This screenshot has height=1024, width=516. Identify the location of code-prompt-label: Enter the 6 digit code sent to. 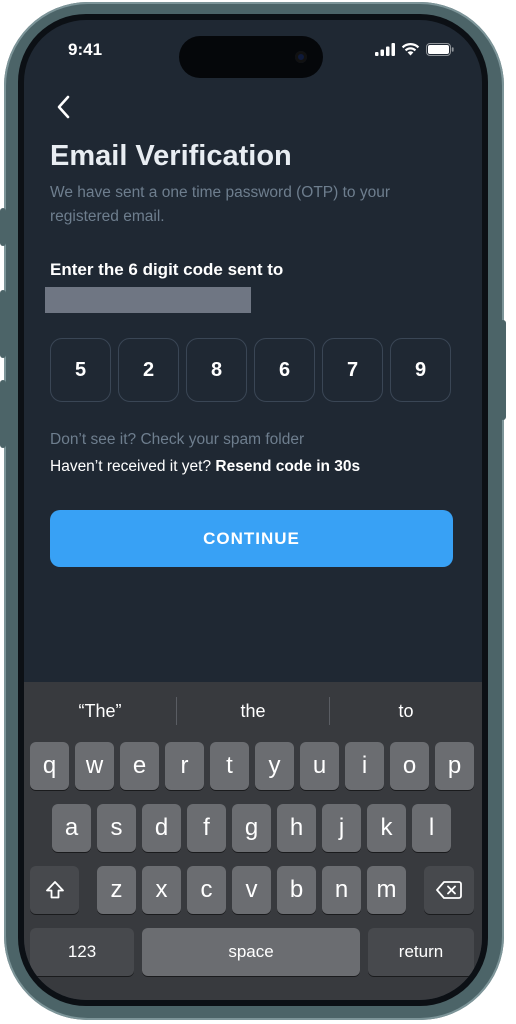
(167, 269).